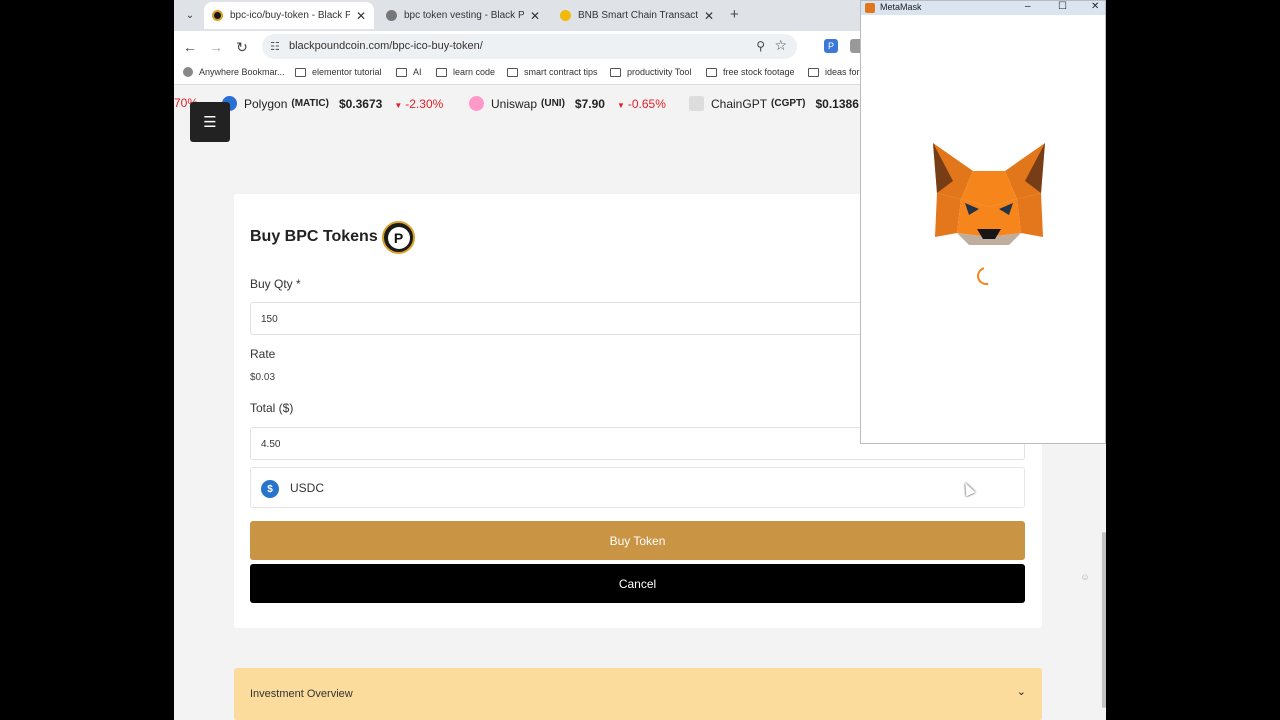  What do you see at coordinates (901, 7) in the screenshot?
I see `window-title: MetaMask` at bounding box center [901, 7].